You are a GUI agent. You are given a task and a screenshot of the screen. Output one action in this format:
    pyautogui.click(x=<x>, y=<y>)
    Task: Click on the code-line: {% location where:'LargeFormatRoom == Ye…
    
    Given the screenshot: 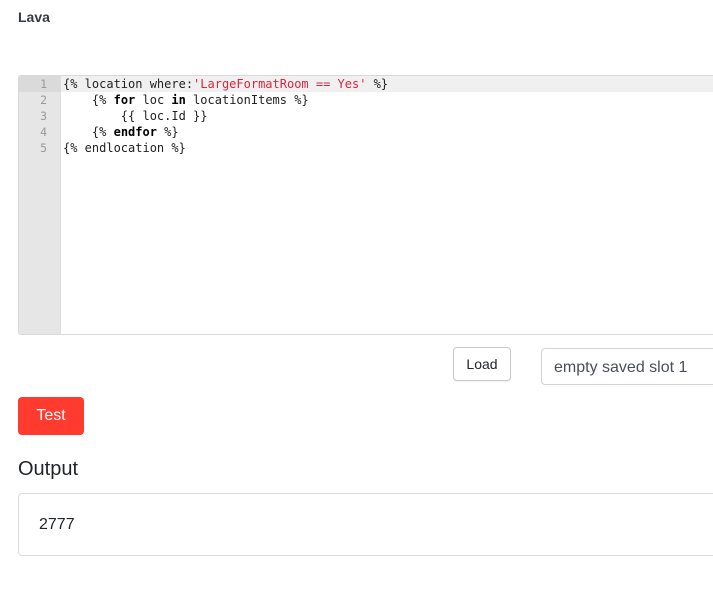 What is the action you would take?
    pyautogui.click(x=387, y=84)
    